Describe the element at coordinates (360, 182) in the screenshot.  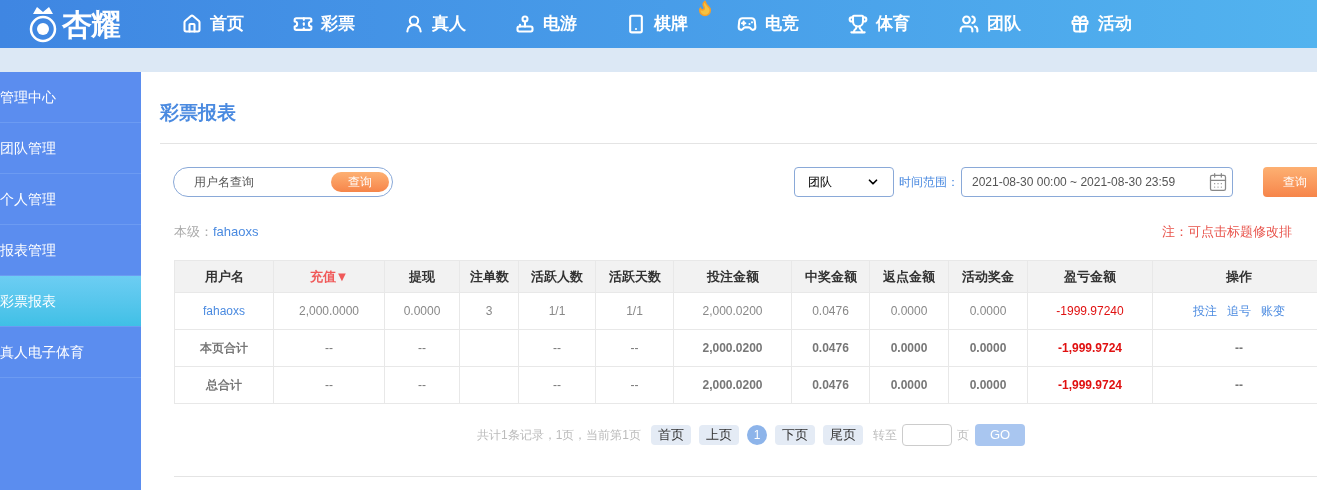
I see `search-button: 查询` at that location.